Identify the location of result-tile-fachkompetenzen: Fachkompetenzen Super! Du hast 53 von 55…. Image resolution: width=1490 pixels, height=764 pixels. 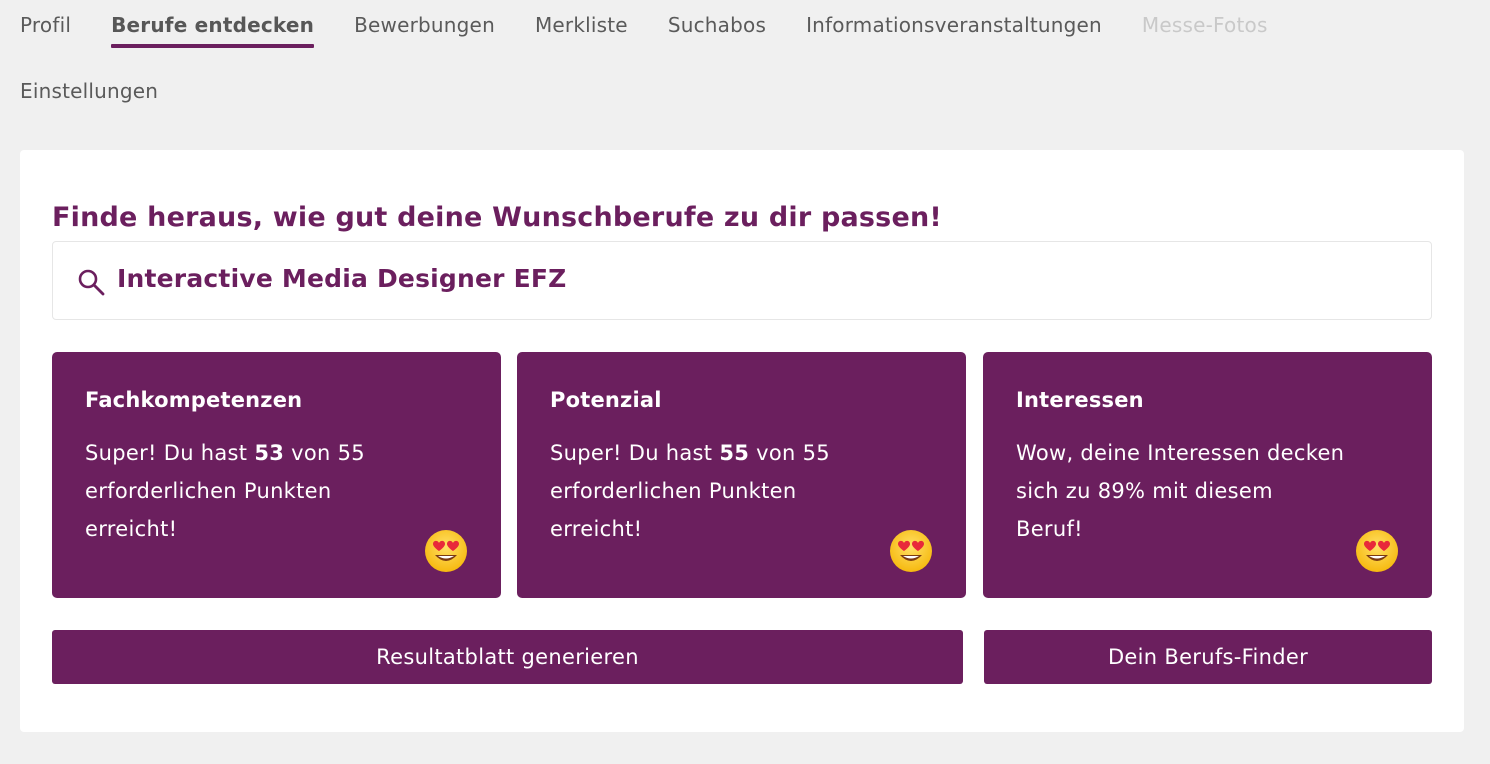
(276, 475).